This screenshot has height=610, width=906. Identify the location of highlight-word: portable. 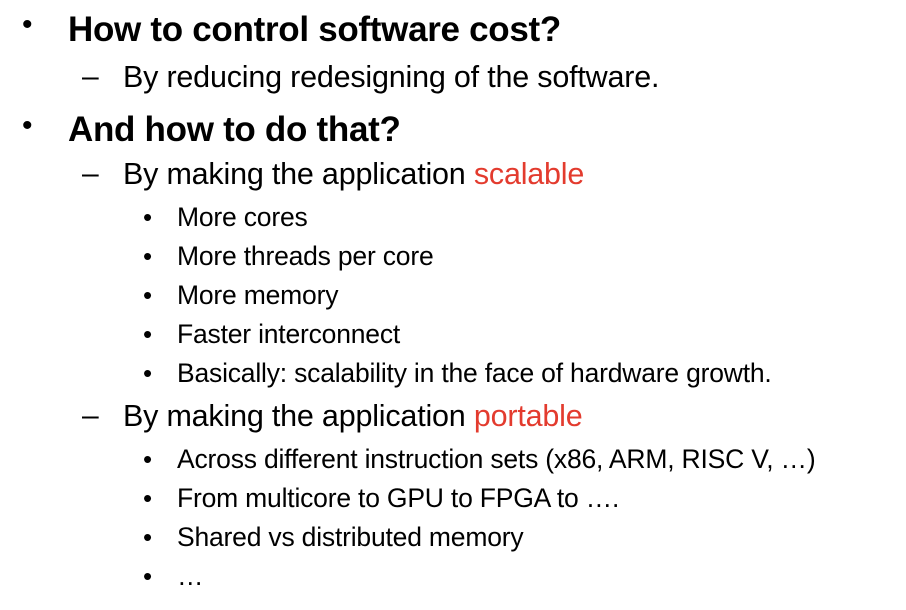
(528, 416).